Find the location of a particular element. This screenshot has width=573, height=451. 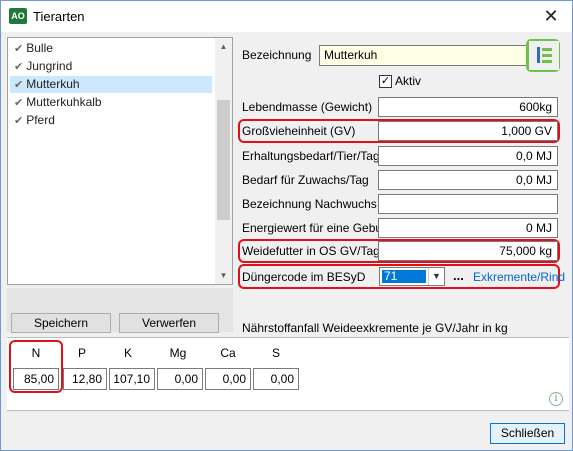

nachwuchs-field is located at coordinates (468, 204).